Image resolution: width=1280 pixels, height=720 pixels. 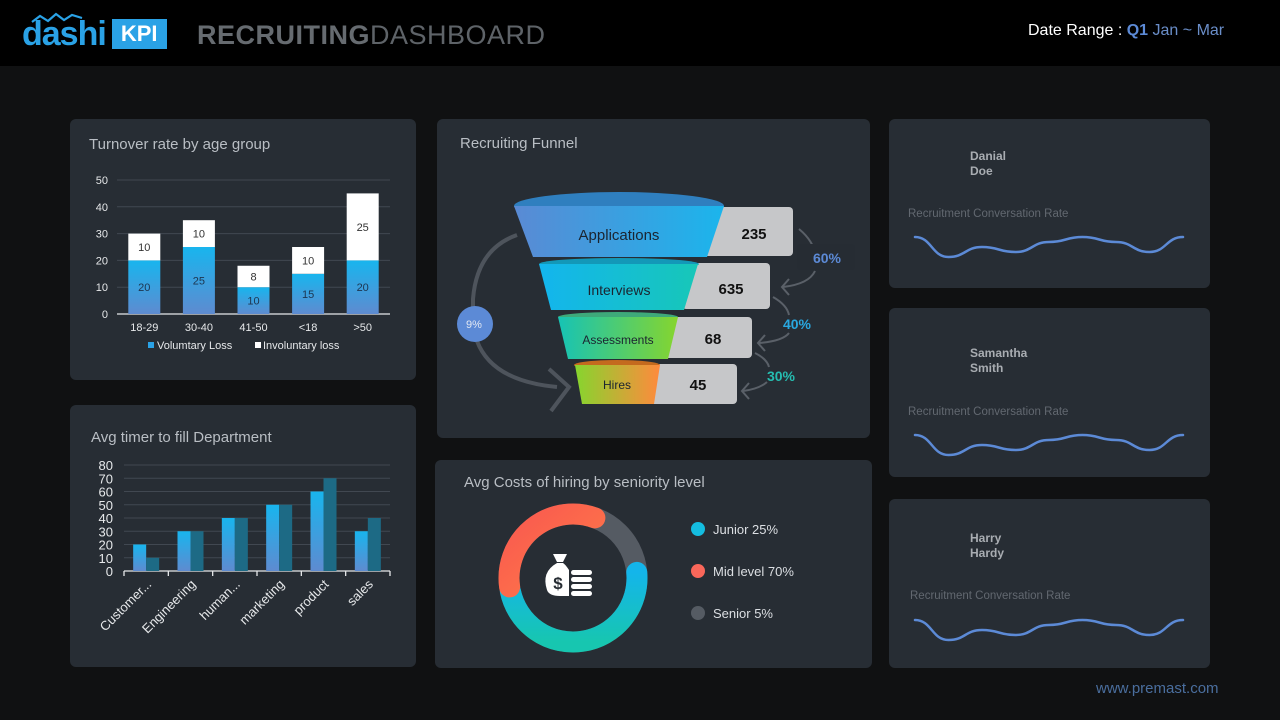 I want to click on logo: dashi KPI, so click(x=94, y=33).